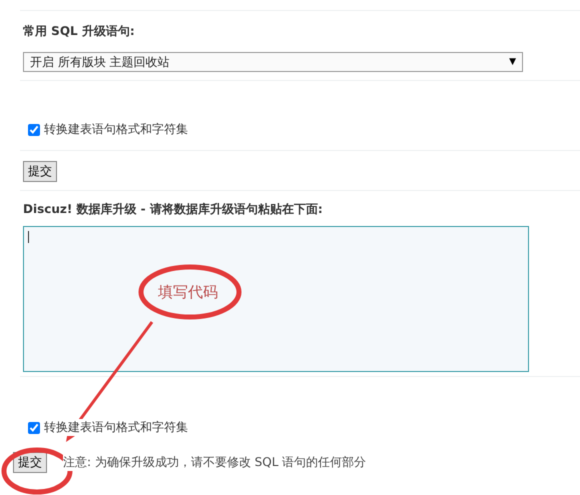 Image resolution: width=580 pixels, height=495 pixels. I want to click on section-heading: Discuz! 数据库升级 - 请将数据库升级语句粘贴在下面:, so click(173, 209).